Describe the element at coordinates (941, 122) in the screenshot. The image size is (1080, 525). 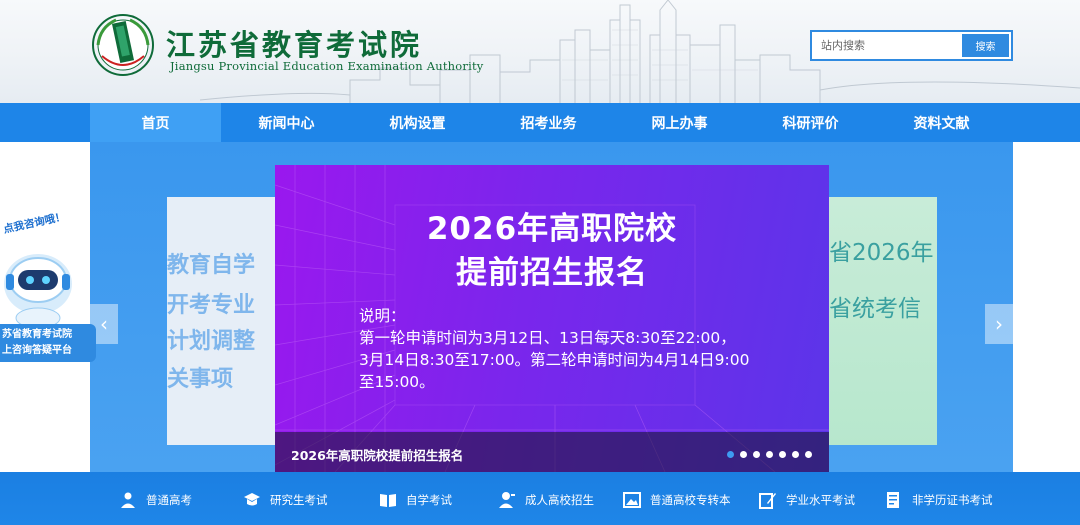
I see `nav-item-documents: 资料文献` at that location.